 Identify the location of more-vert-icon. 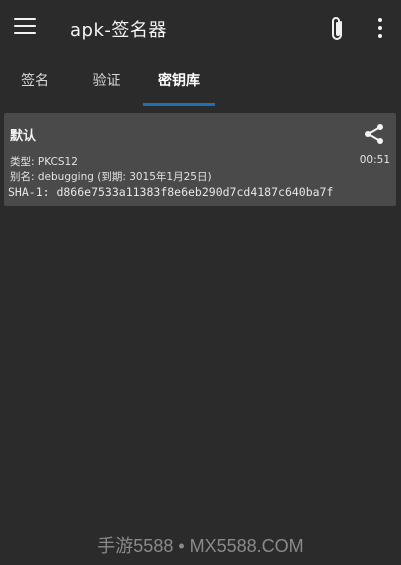
(380, 29).